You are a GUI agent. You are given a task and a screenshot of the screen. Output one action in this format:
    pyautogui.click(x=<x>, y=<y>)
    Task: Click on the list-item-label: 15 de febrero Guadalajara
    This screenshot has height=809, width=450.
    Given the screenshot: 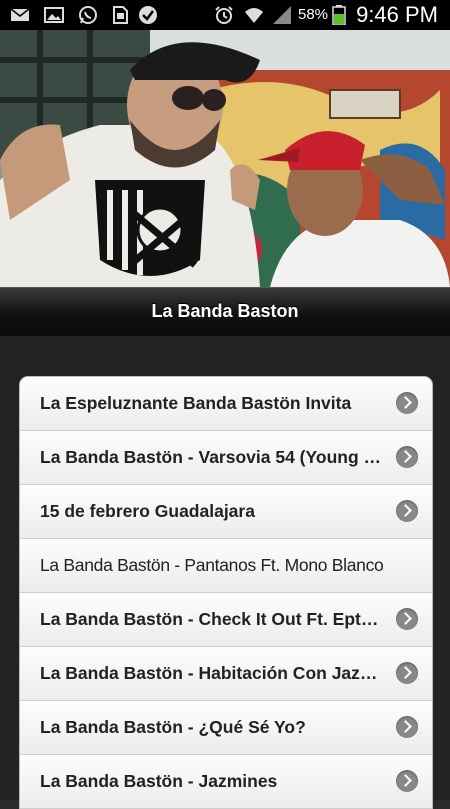 What is the action you would take?
    pyautogui.click(x=147, y=511)
    